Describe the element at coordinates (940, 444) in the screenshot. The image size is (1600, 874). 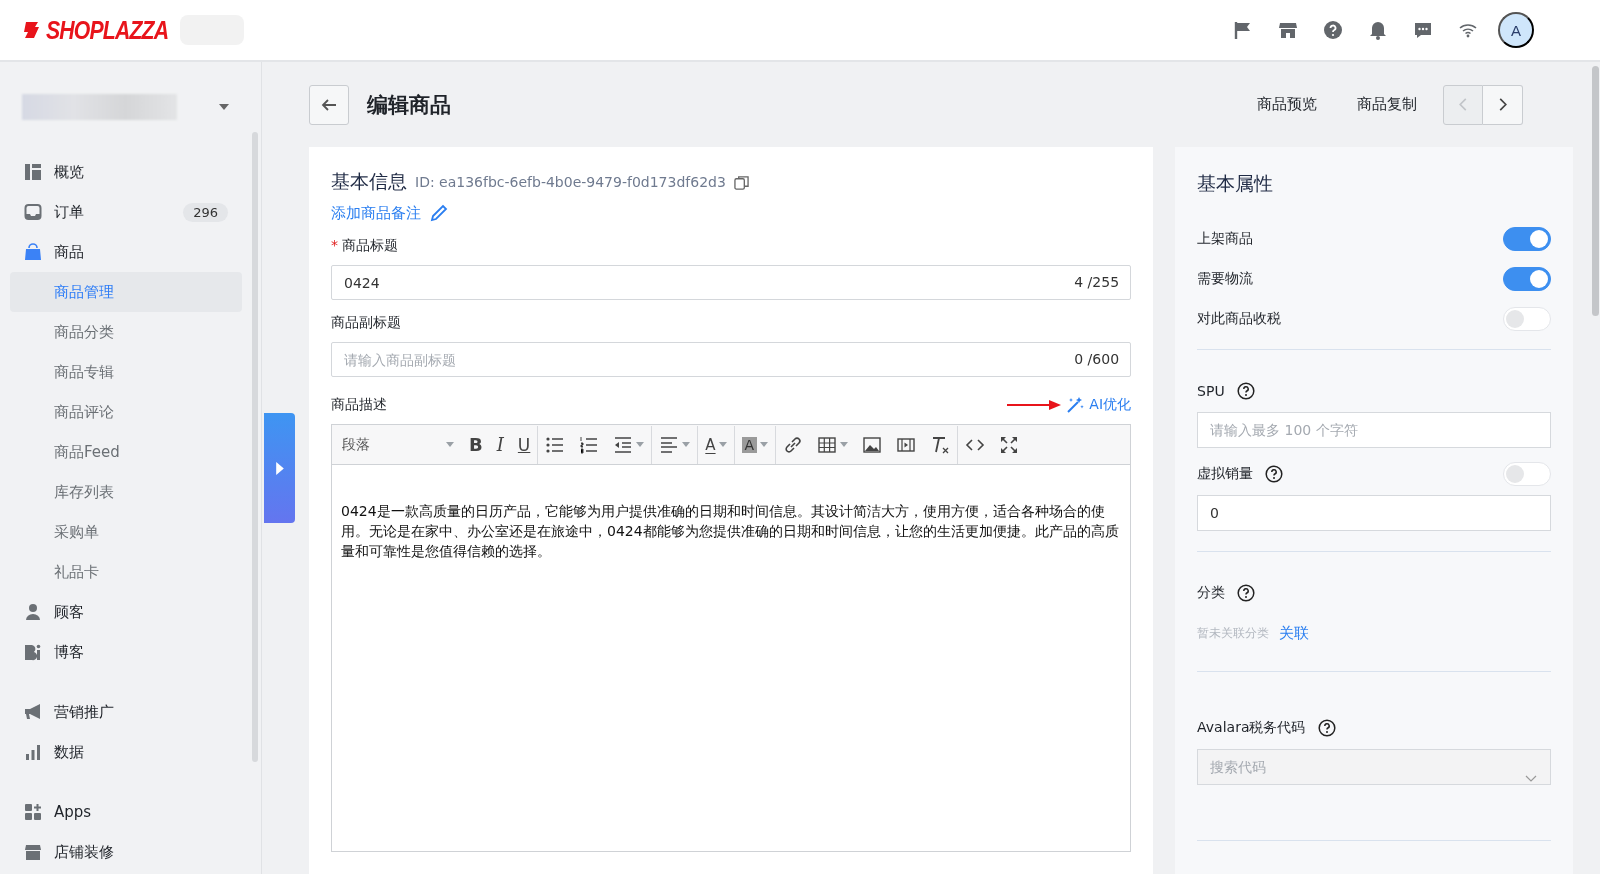
I see `clear-format-icon` at that location.